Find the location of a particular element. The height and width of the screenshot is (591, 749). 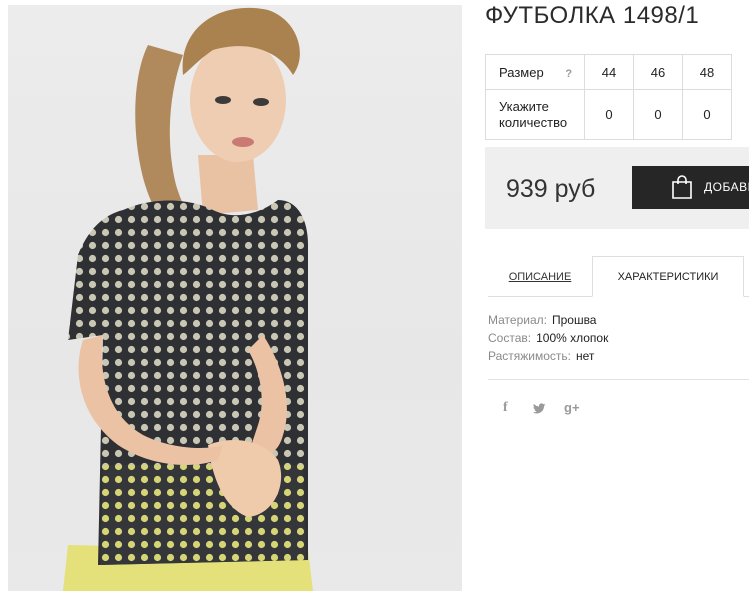

tab-description: ОПИСАНИЕ is located at coordinates (540, 276).